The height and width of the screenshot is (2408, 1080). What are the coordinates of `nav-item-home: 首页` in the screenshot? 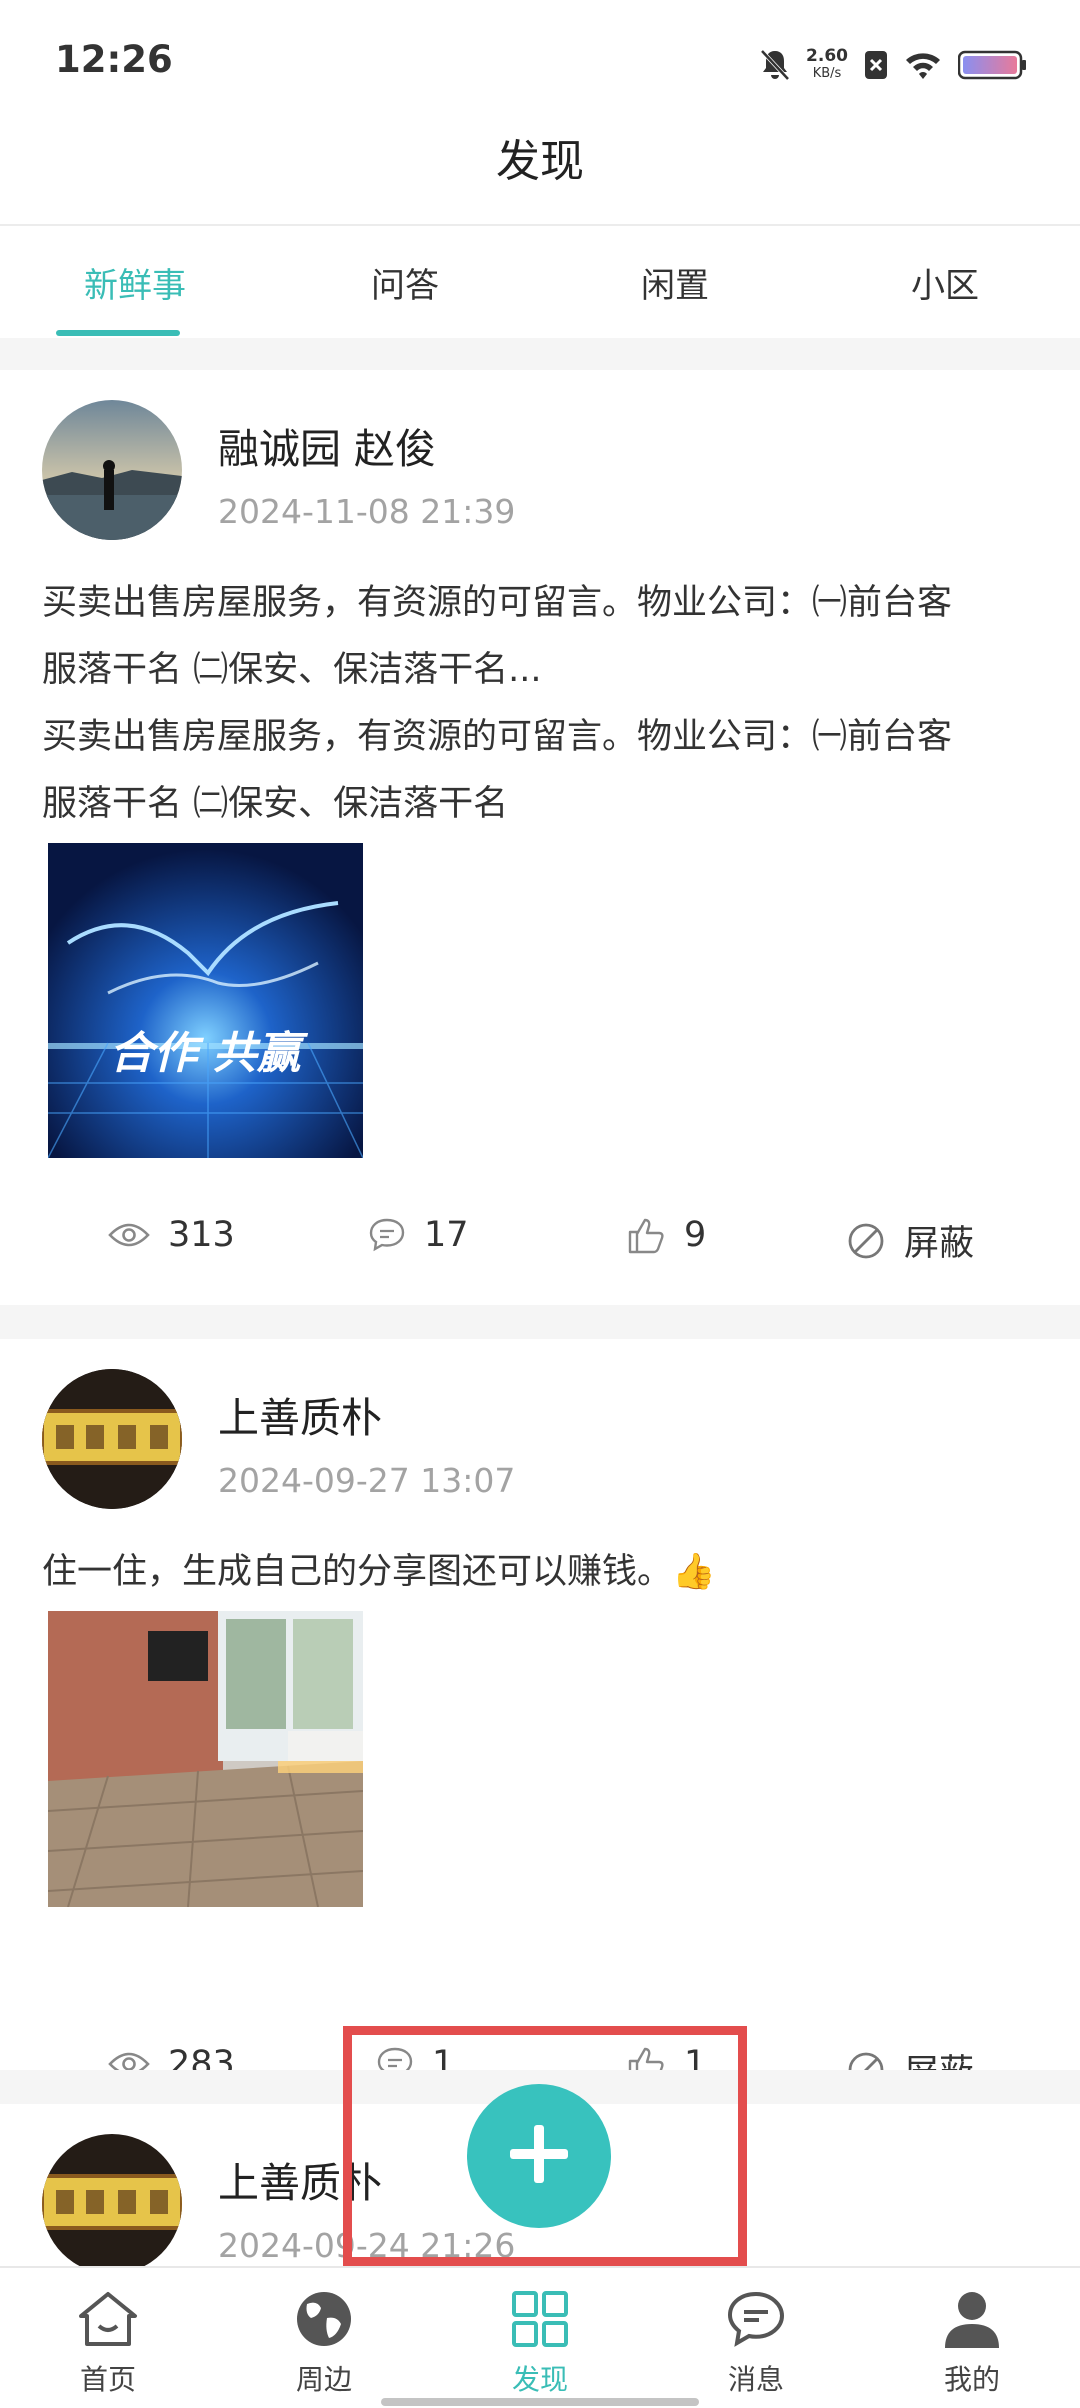 It's located at (108, 2338).